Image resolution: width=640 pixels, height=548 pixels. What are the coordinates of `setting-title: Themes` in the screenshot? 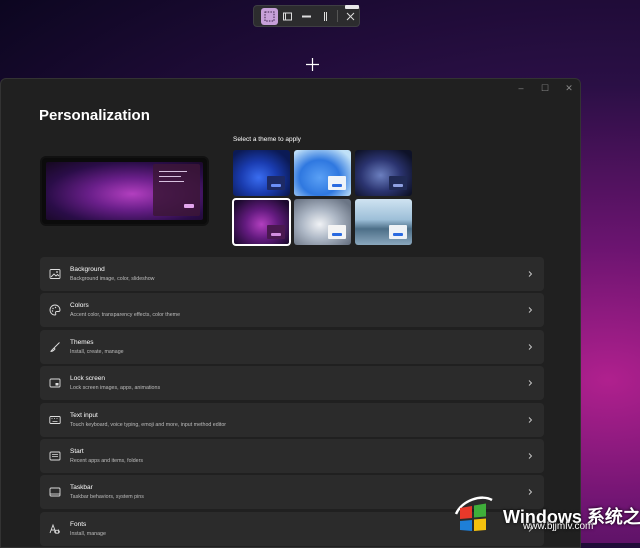 It's located at (82, 342).